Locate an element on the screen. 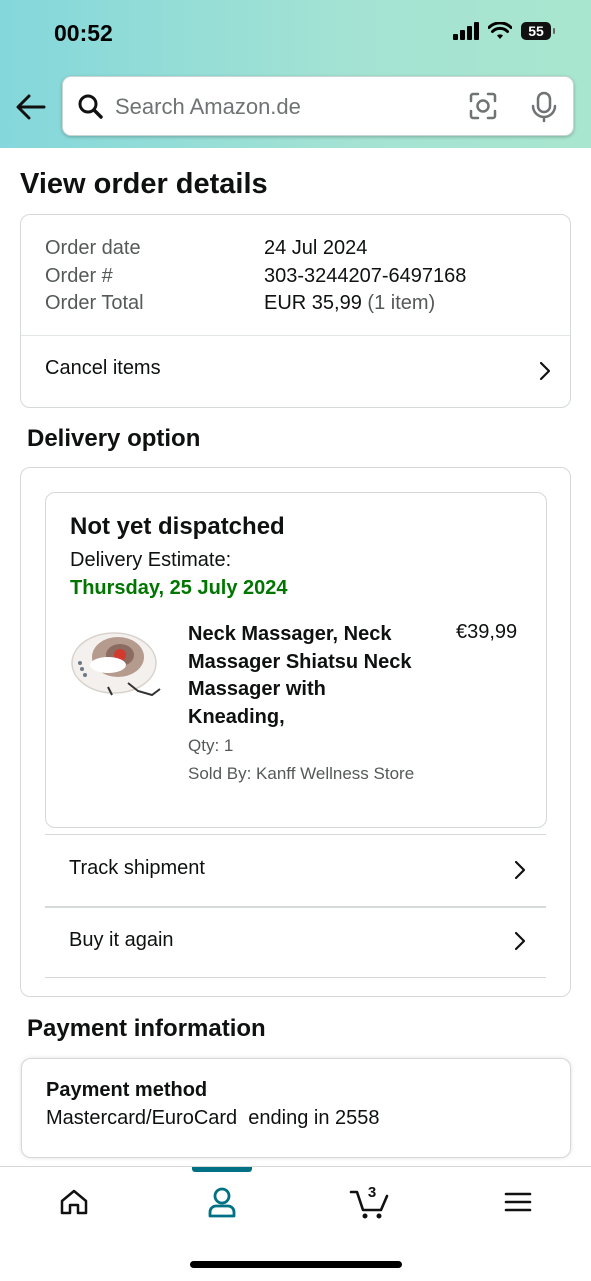 This screenshot has height=1281, width=591. cancel-items-link: Cancel items is located at coordinates (295, 371).